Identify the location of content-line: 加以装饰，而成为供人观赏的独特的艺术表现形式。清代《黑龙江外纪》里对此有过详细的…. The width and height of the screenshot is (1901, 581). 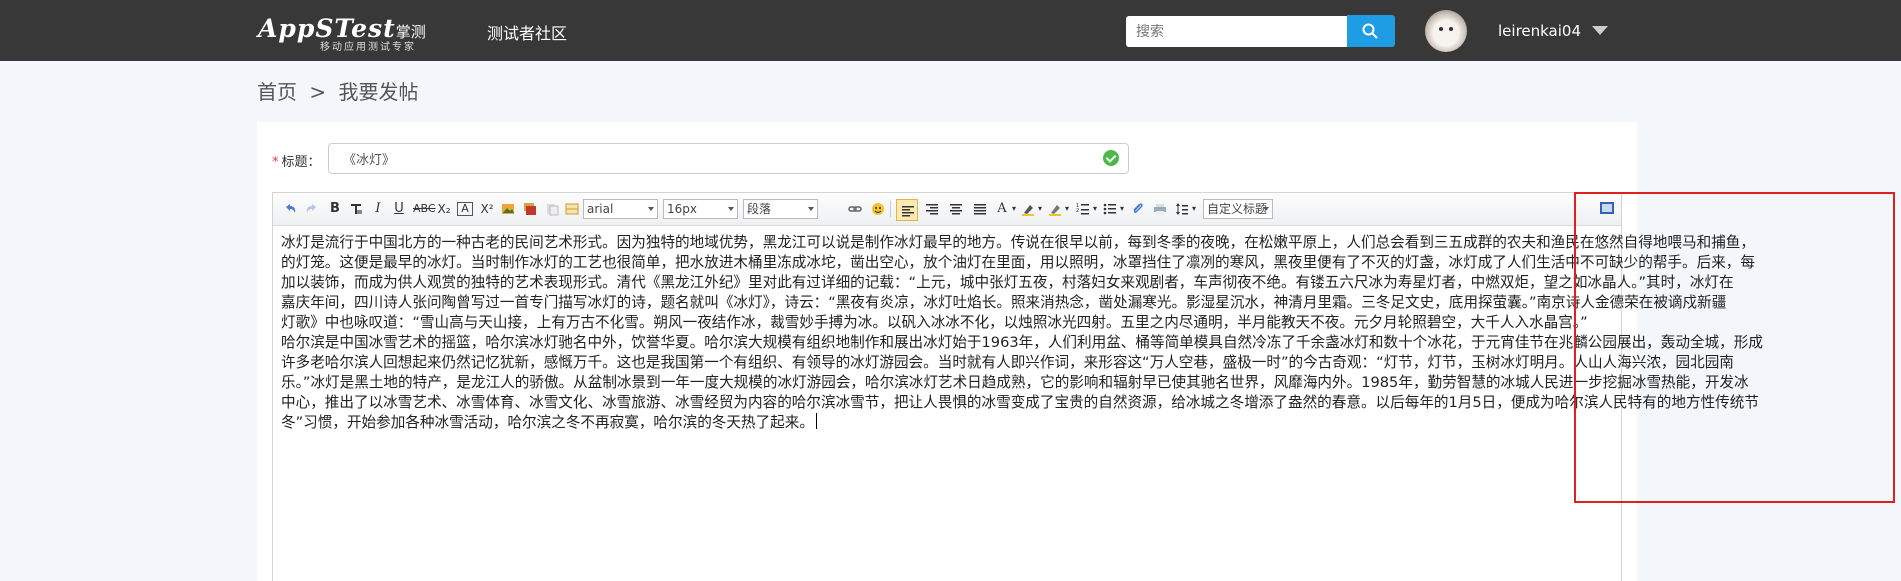
(1007, 282).